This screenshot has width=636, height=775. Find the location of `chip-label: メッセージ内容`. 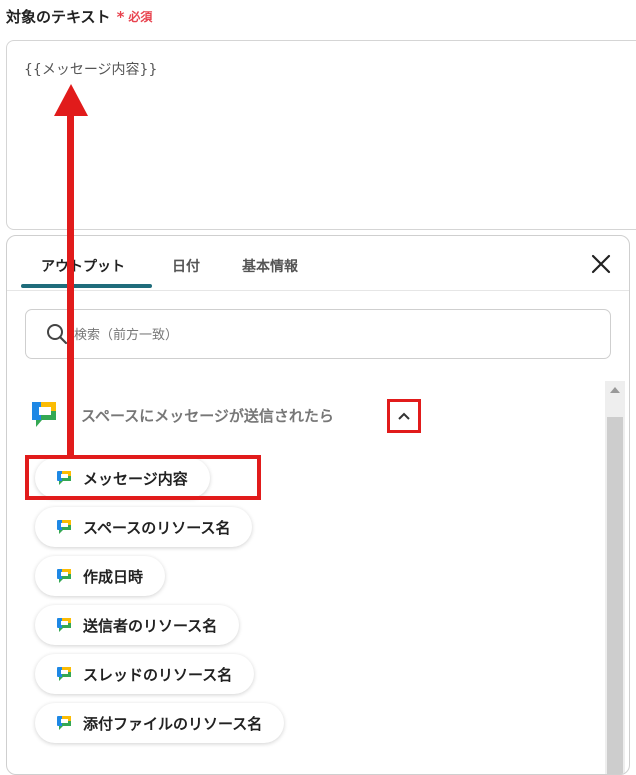

chip-label: メッセージ内容 is located at coordinates (135, 478).